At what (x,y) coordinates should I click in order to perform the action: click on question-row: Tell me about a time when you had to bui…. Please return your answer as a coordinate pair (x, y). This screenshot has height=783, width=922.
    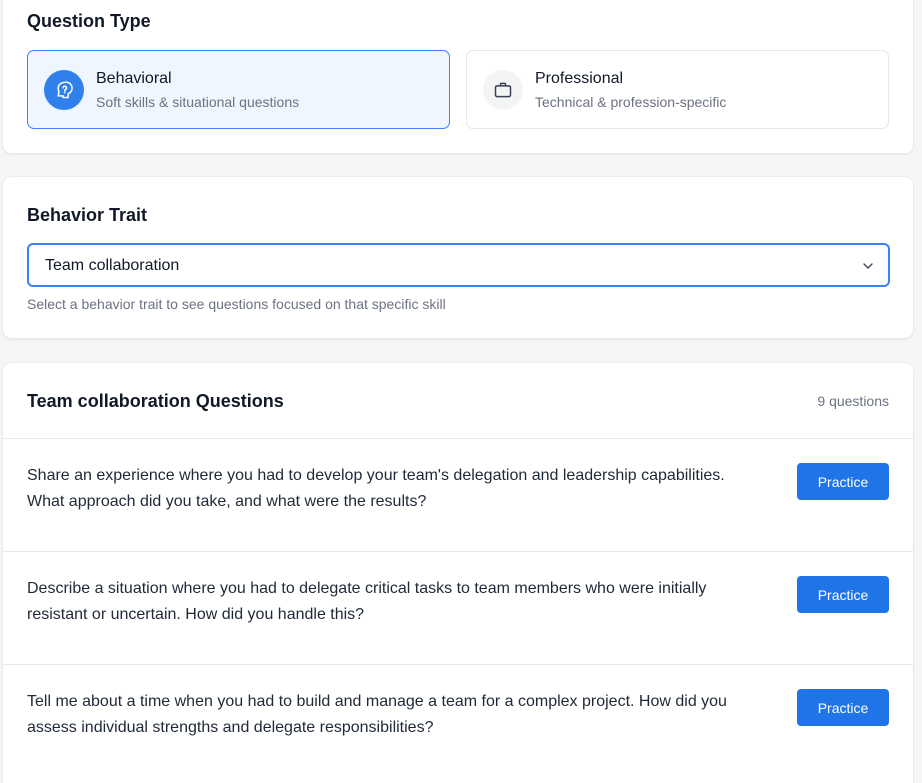
    Looking at the image, I should click on (458, 720).